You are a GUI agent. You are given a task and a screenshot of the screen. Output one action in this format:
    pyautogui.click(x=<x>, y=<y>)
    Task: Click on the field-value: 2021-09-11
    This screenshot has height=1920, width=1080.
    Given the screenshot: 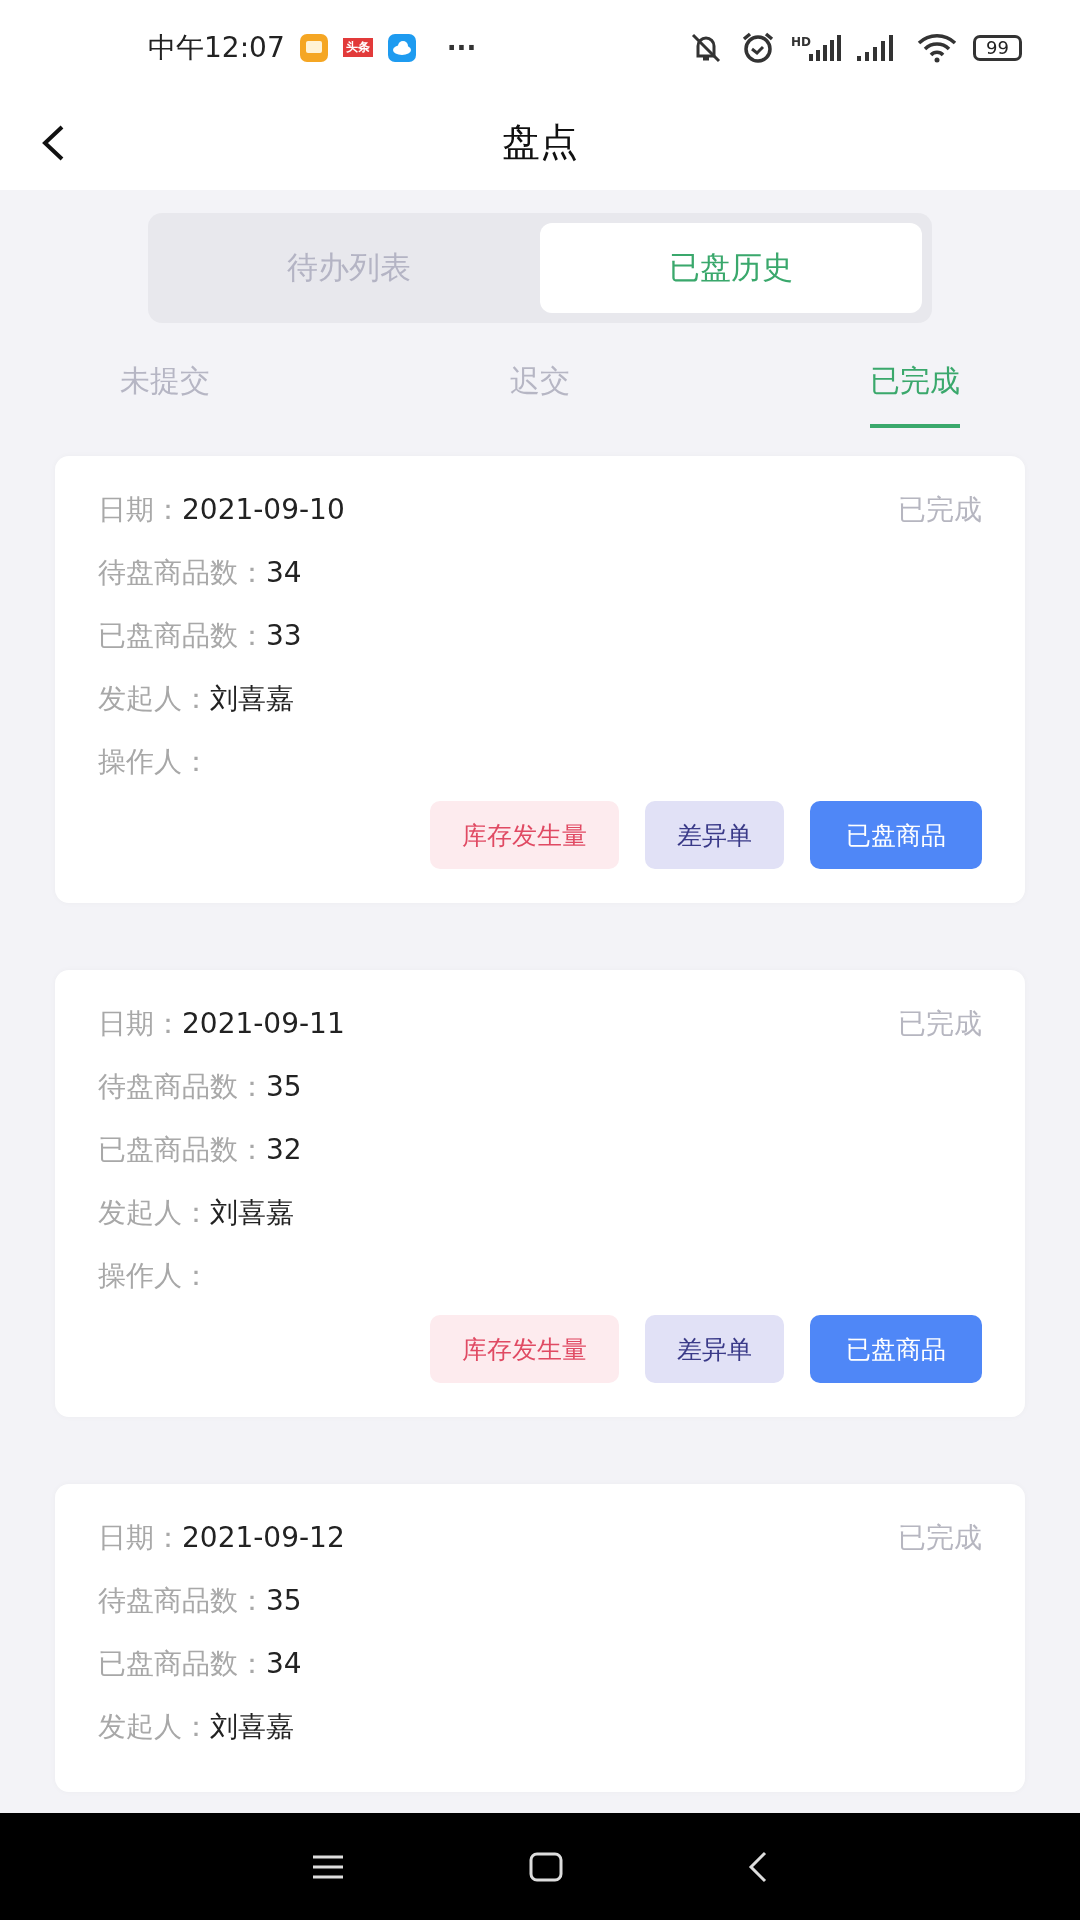 What is the action you would take?
    pyautogui.click(x=263, y=1023)
    